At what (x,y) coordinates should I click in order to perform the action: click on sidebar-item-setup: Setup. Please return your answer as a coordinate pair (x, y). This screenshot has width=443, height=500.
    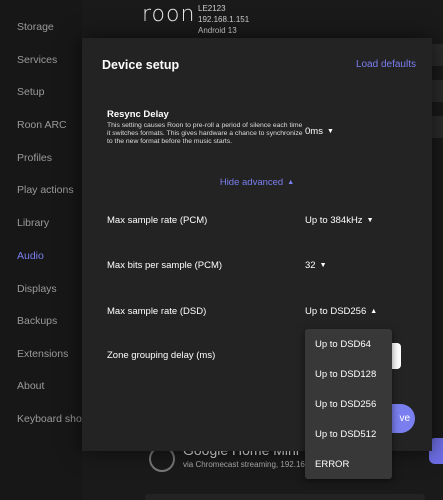
    Looking at the image, I should click on (30, 92).